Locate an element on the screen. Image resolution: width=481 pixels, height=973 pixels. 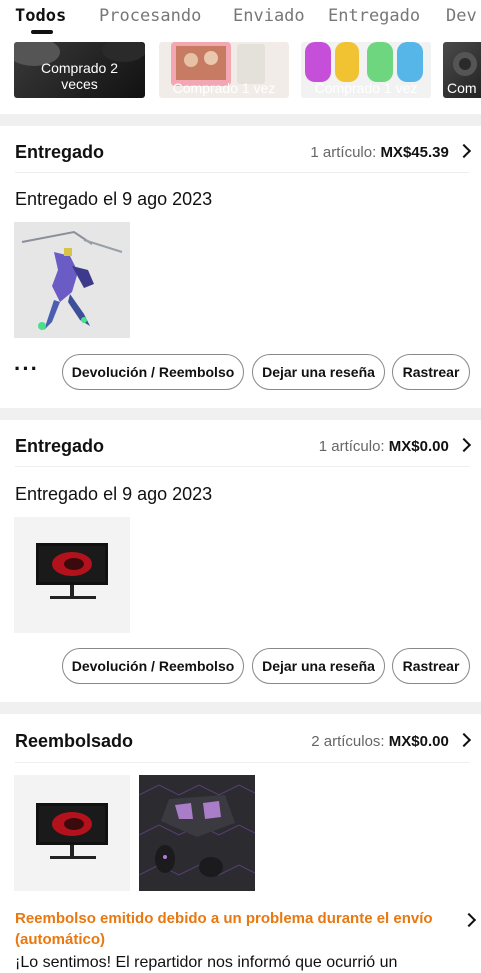
purchase-count-label: Com is located at coordinates (462, 88).